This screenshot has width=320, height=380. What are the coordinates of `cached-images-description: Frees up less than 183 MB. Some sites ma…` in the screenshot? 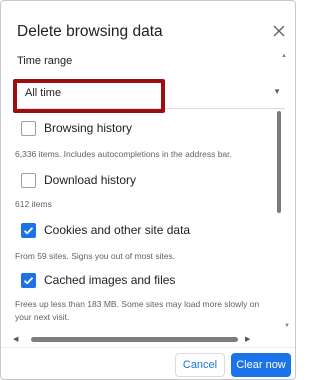 It's located at (137, 310).